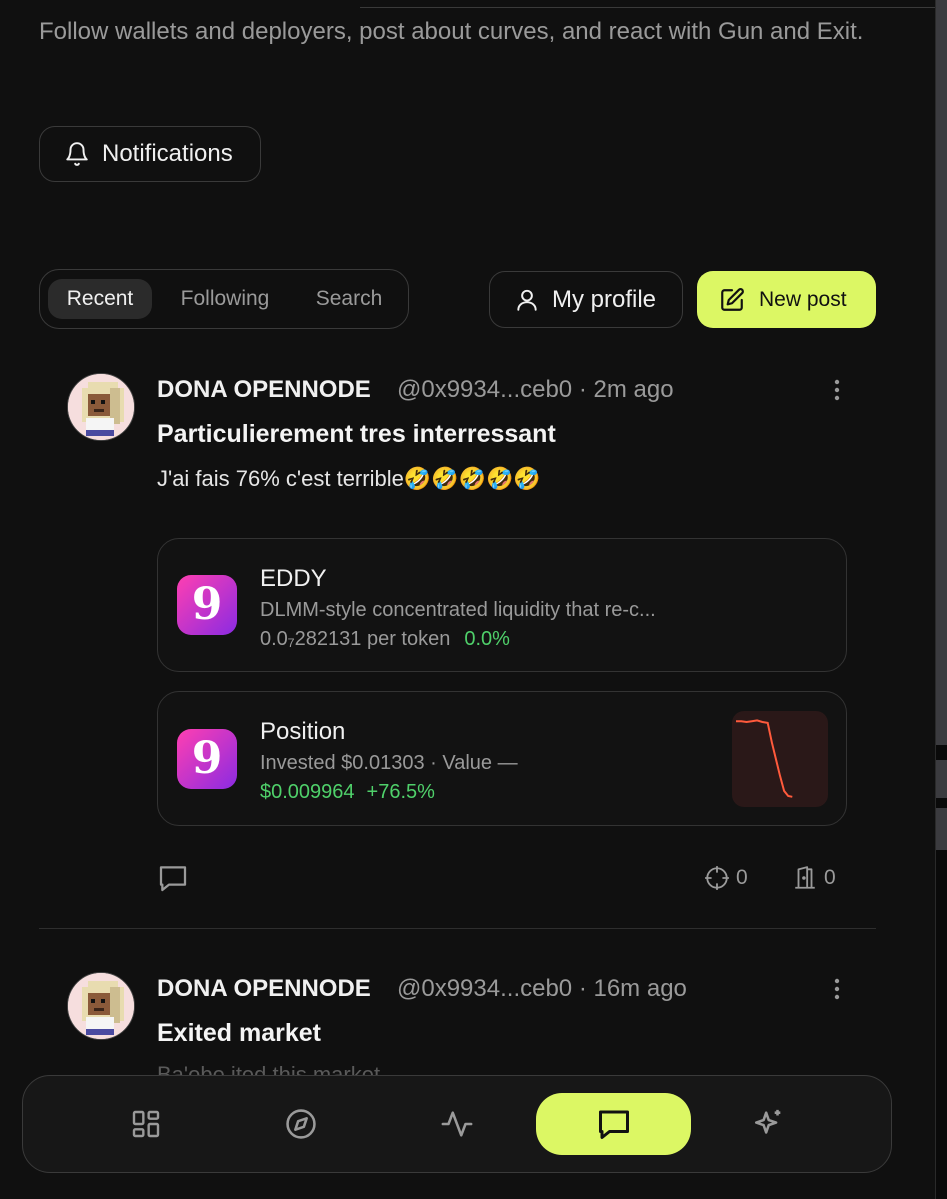  I want to click on post-title: Exited market, so click(239, 1033).